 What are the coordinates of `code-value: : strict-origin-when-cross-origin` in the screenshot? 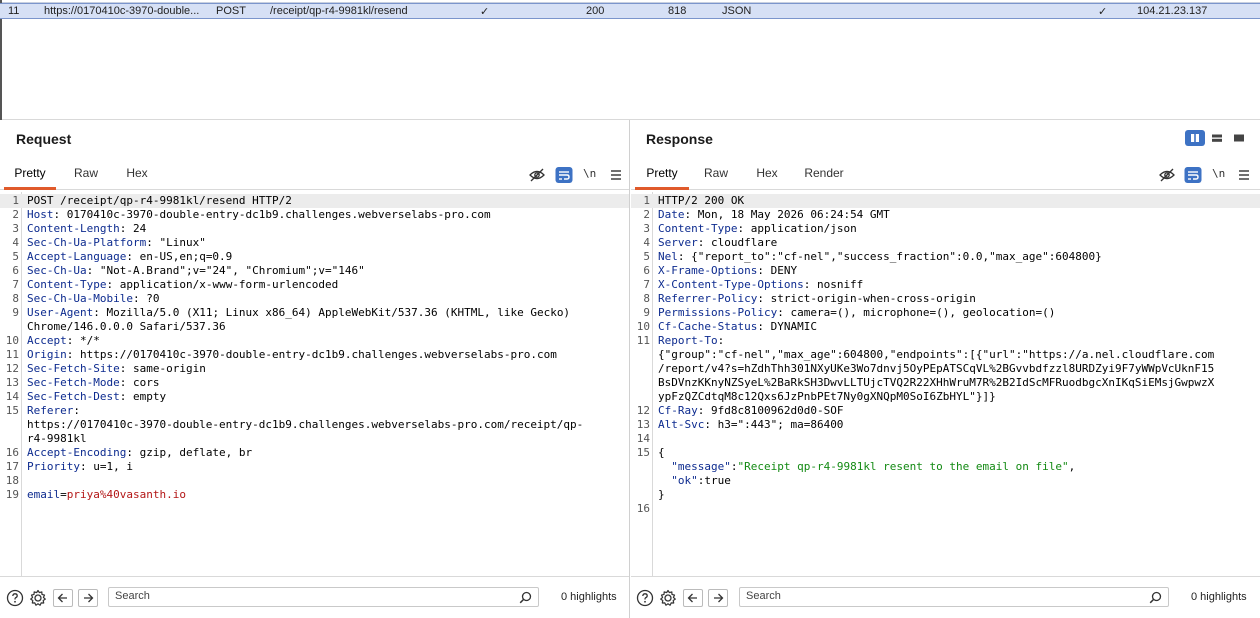 It's located at (866, 298).